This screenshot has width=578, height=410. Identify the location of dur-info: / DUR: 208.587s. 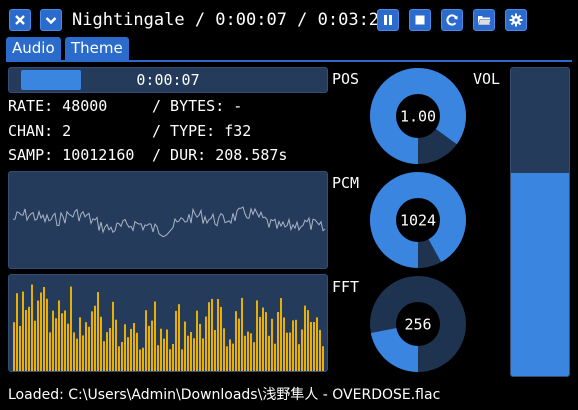
(220, 155).